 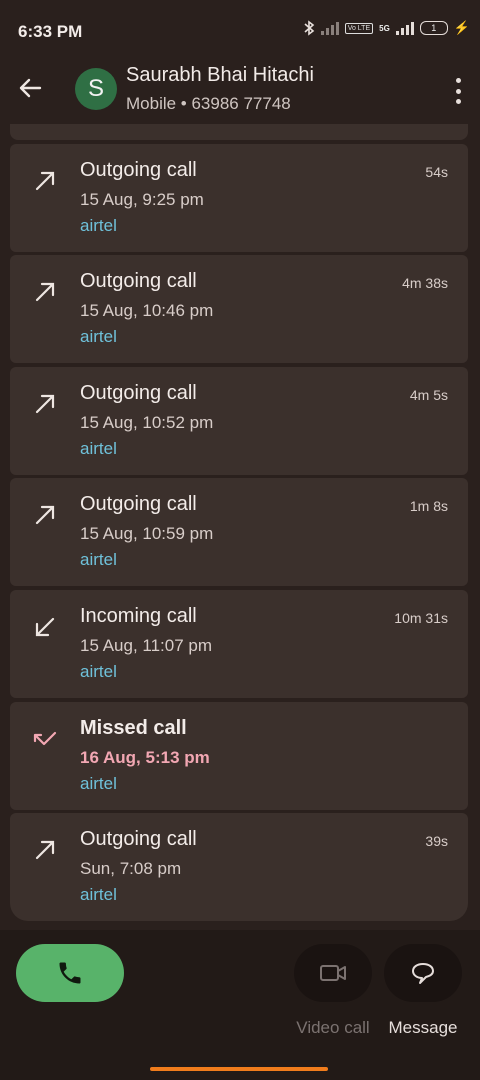 I want to click on charging-icon: ⚡, so click(x=461, y=27).